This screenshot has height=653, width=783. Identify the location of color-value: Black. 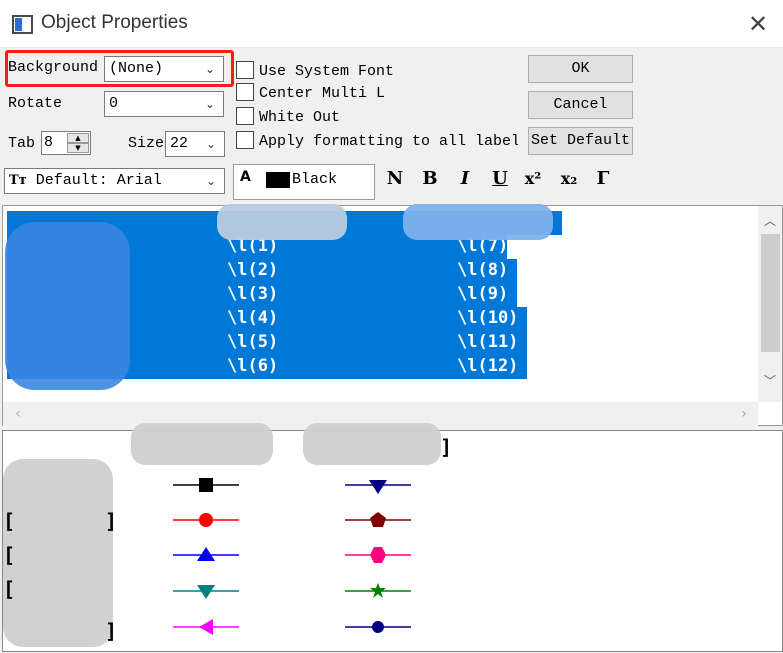
(315, 179).